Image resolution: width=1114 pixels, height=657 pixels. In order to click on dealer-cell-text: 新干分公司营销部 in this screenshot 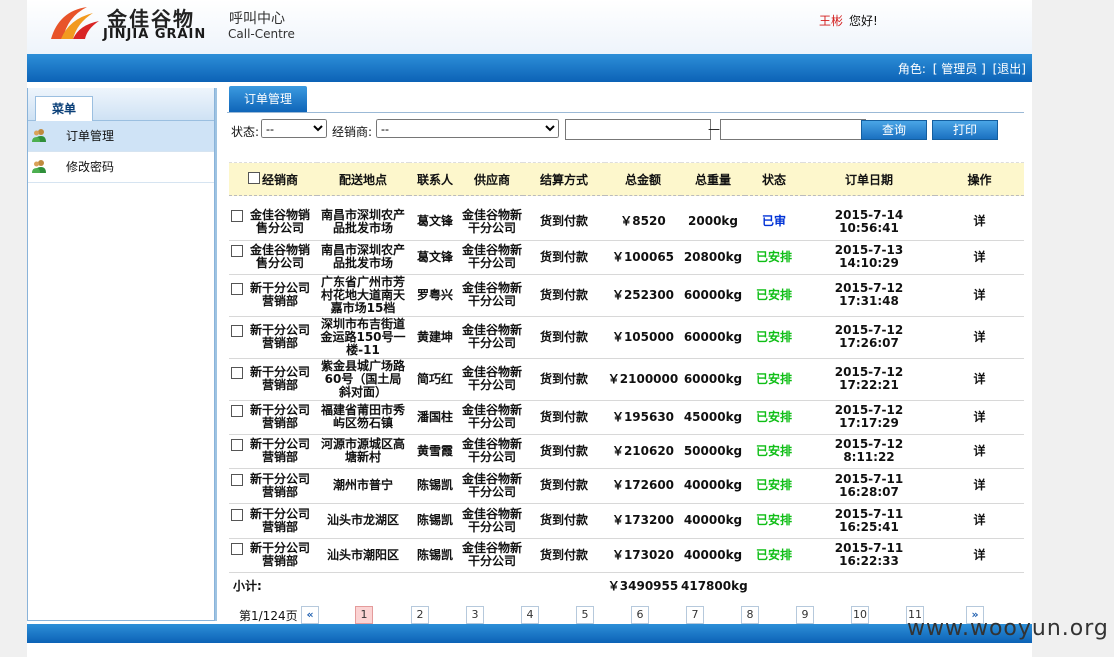, I will do `click(279, 554)`.